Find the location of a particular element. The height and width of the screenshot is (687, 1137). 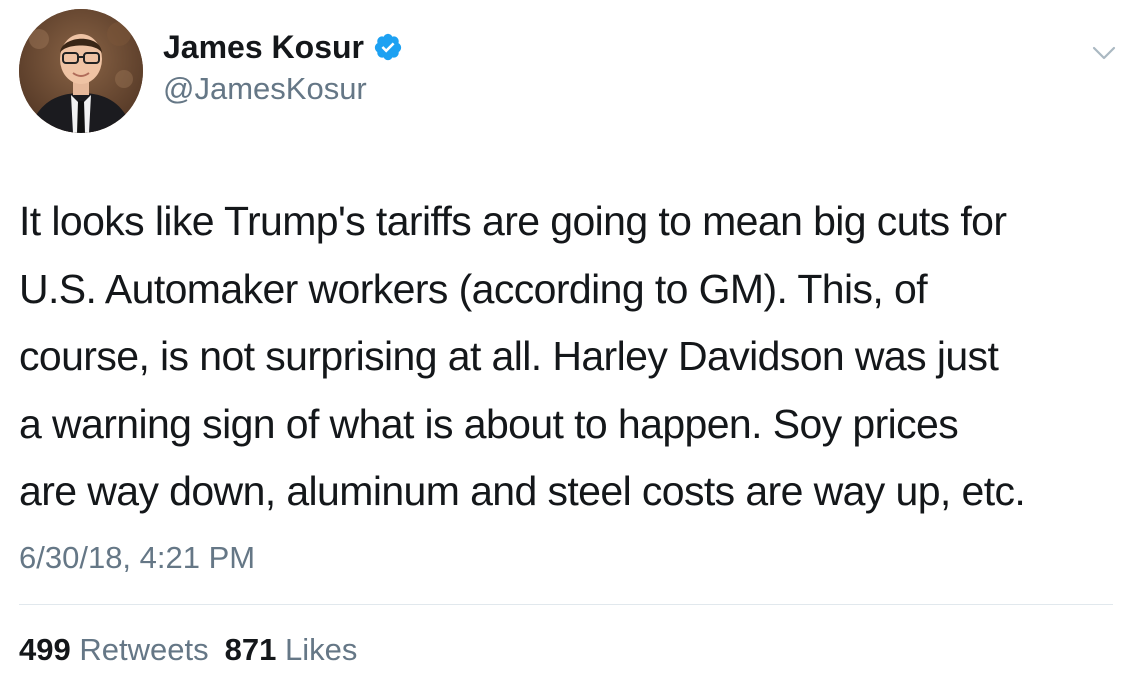

likes-label: Likes is located at coordinates (321, 649).